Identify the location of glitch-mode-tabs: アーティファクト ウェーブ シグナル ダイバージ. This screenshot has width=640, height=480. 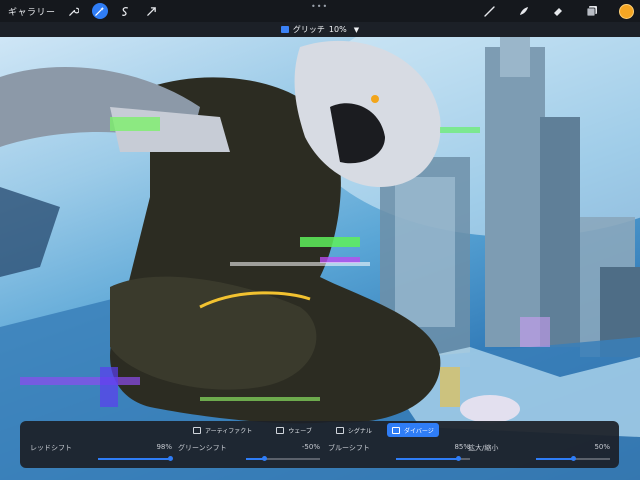
(330, 430).